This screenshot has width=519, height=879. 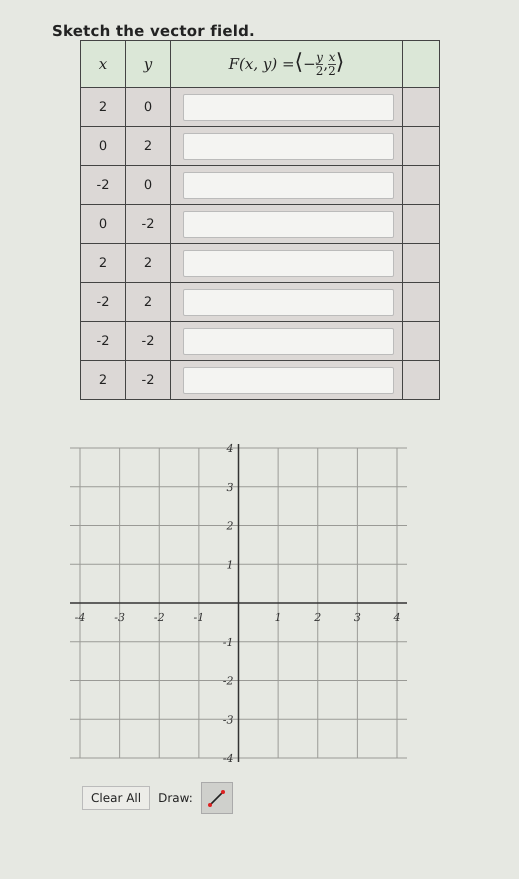 I want to click on draw-label: Draw:, so click(x=175, y=798).